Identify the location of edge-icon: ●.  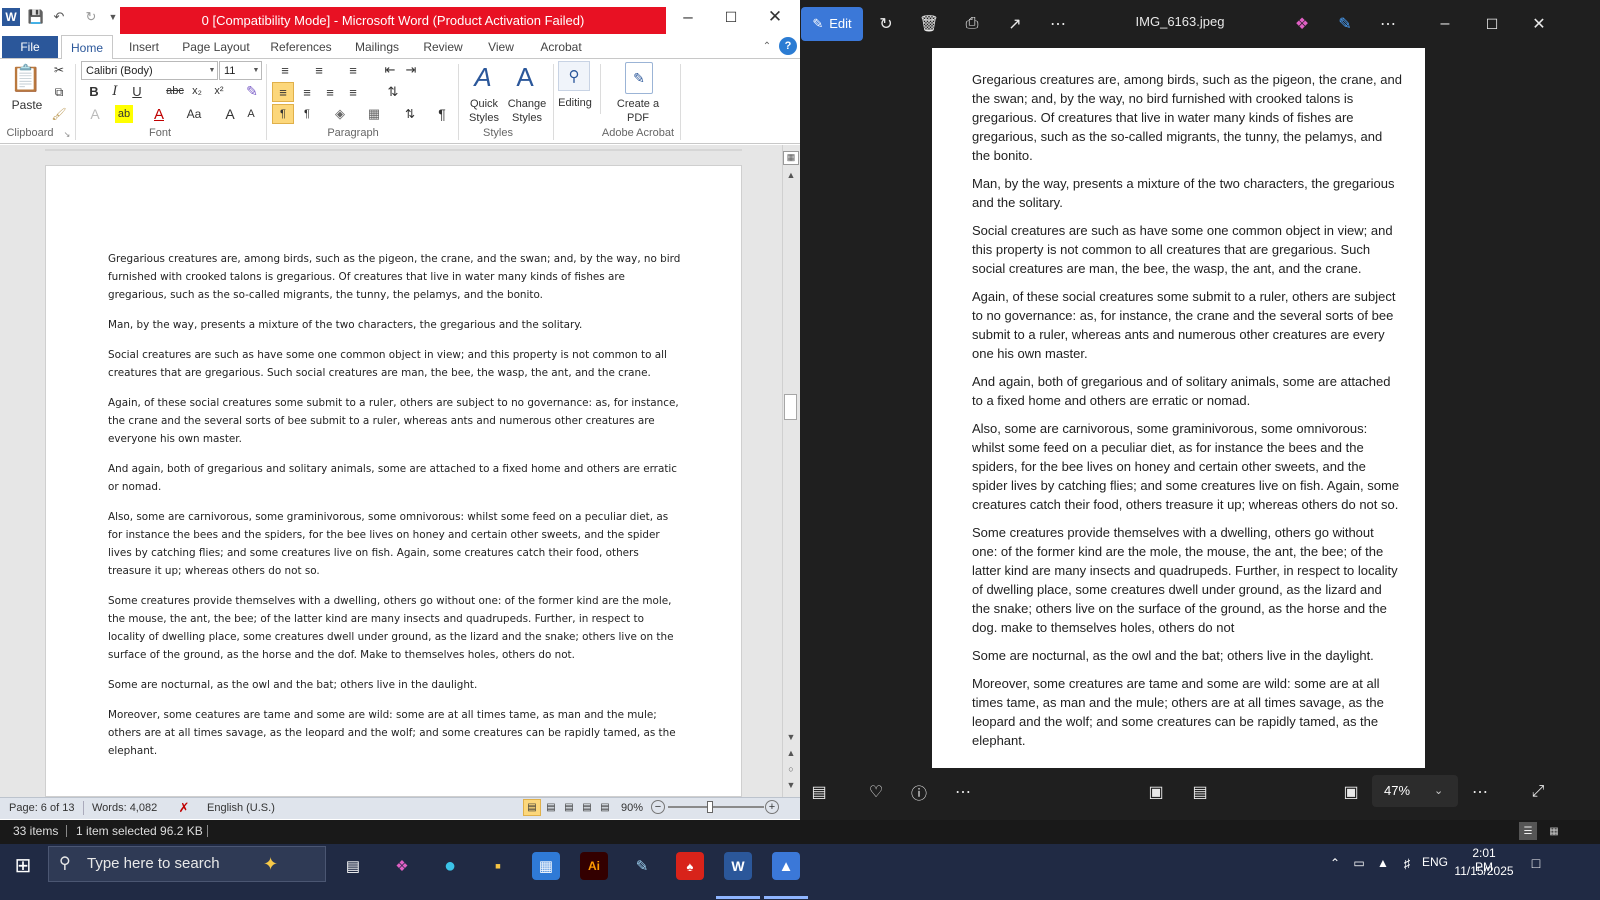
(450, 866).